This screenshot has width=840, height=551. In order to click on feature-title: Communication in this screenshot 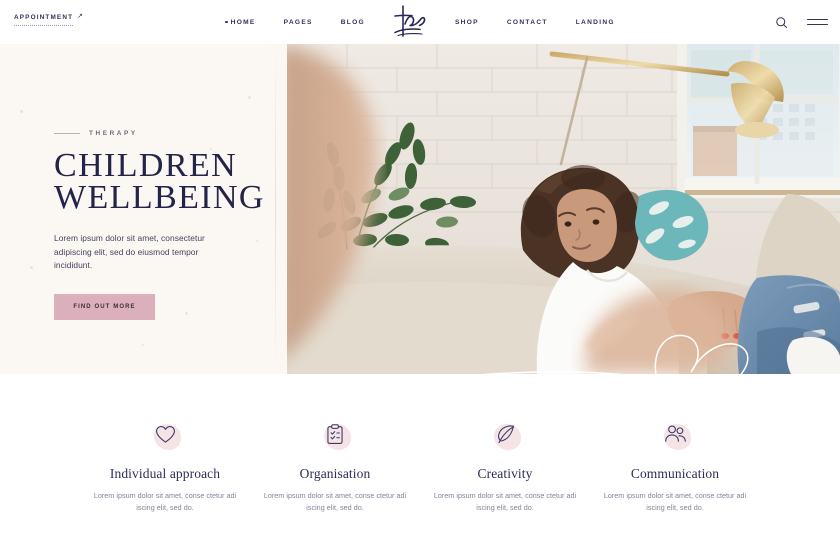, I will do `click(675, 473)`.